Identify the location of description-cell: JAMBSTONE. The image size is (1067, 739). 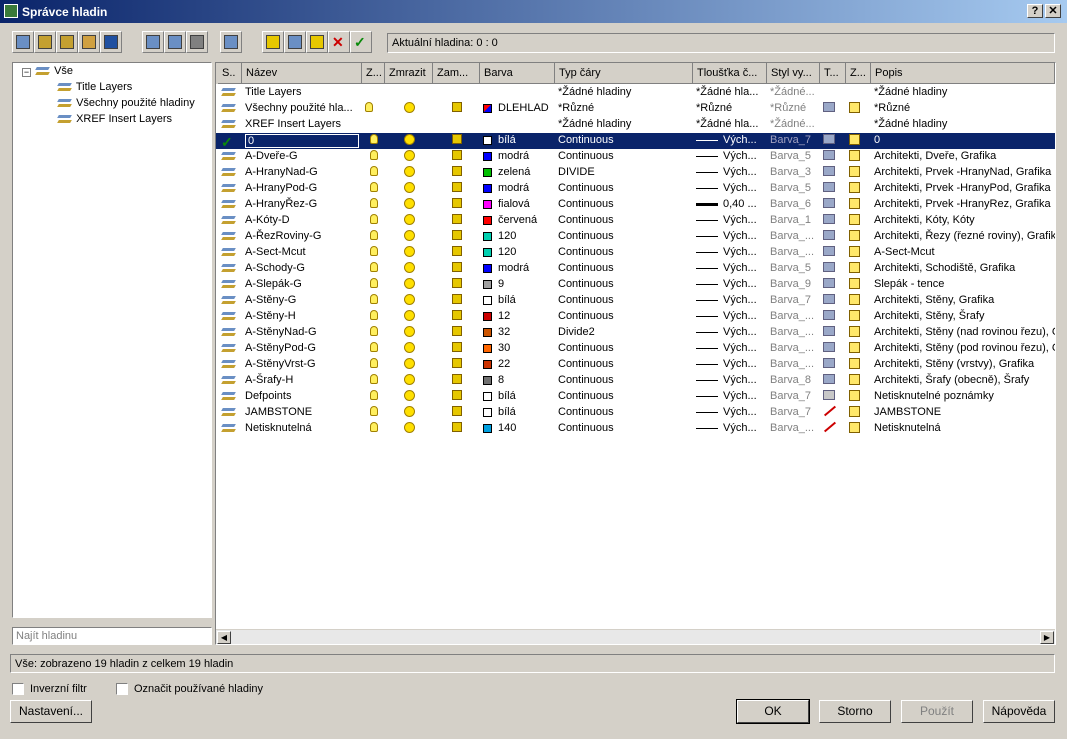
(963, 413).